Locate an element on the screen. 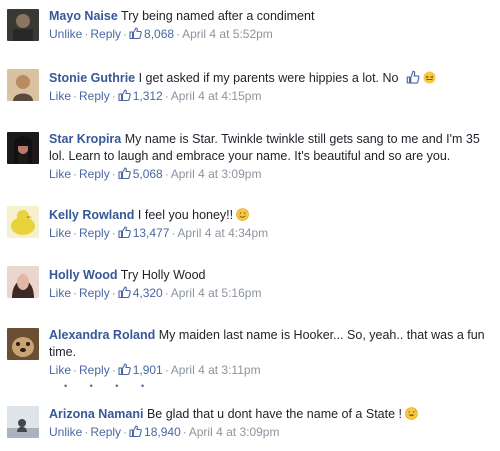 The image size is (500, 451). like-count-value: 13,477 is located at coordinates (151, 233).